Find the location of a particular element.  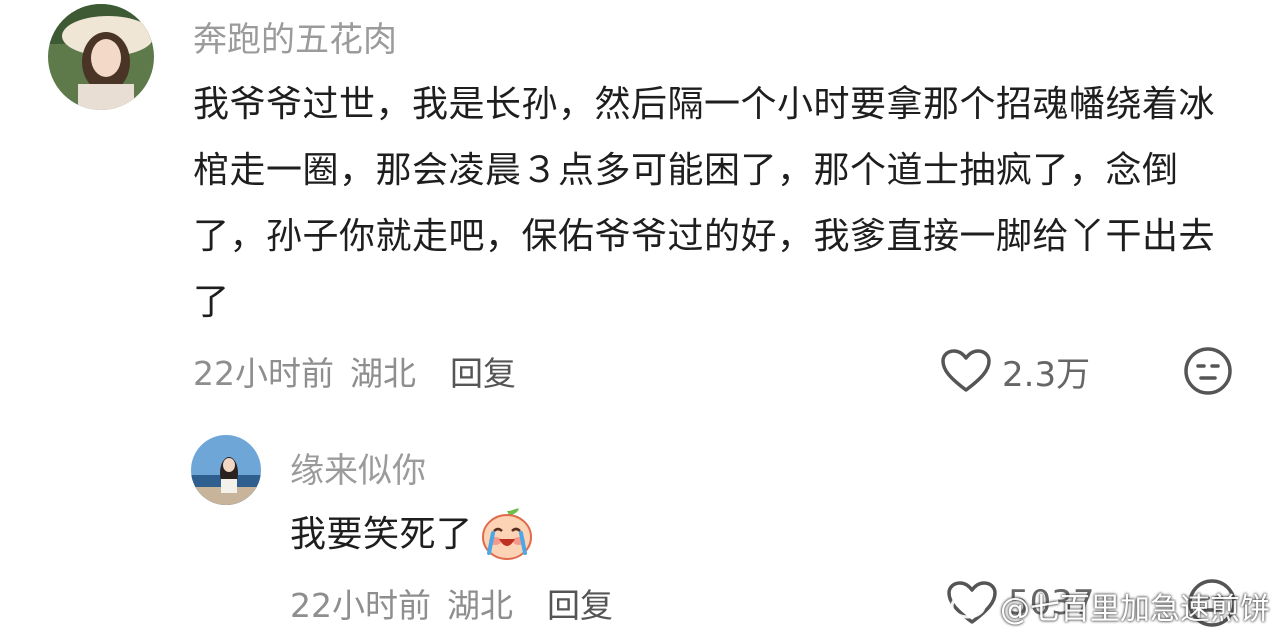

watermark-text: @七百里加急速煎饼 is located at coordinates (1135, 609).